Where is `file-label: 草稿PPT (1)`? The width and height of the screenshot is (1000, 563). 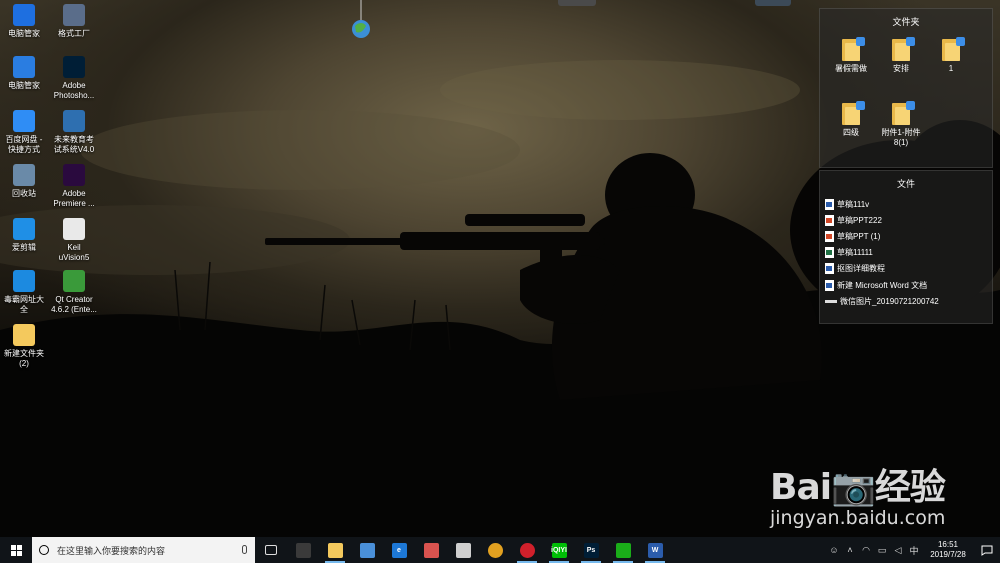 file-label: 草稿PPT (1) is located at coordinates (859, 236).